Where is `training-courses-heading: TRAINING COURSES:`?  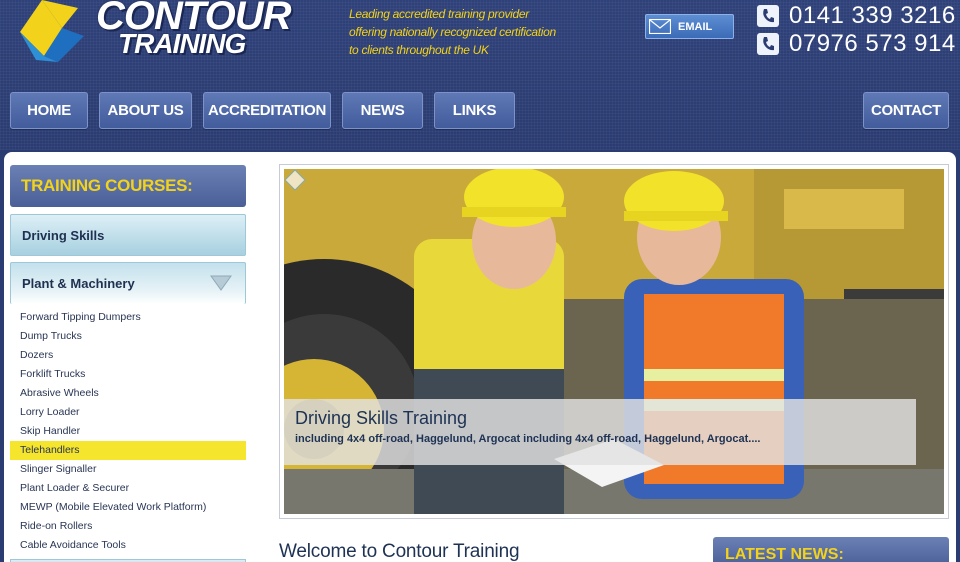
training-courses-heading: TRAINING COURSES: is located at coordinates (128, 186).